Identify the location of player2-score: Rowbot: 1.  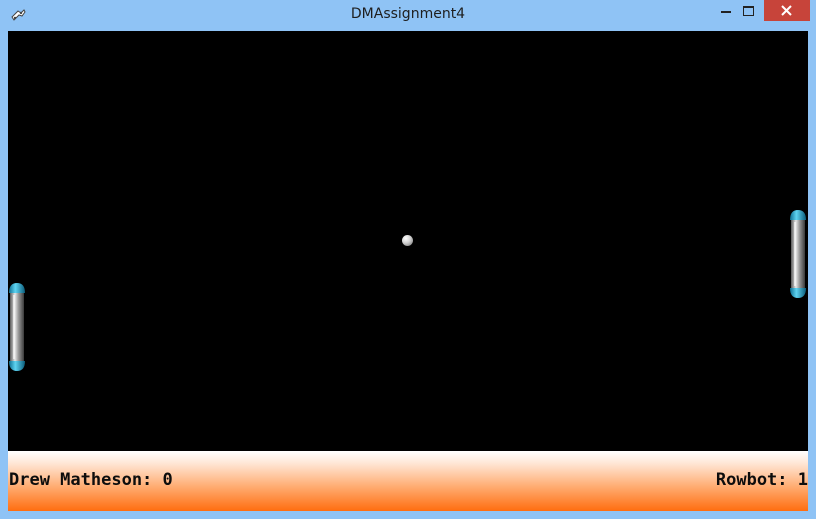
(761, 480).